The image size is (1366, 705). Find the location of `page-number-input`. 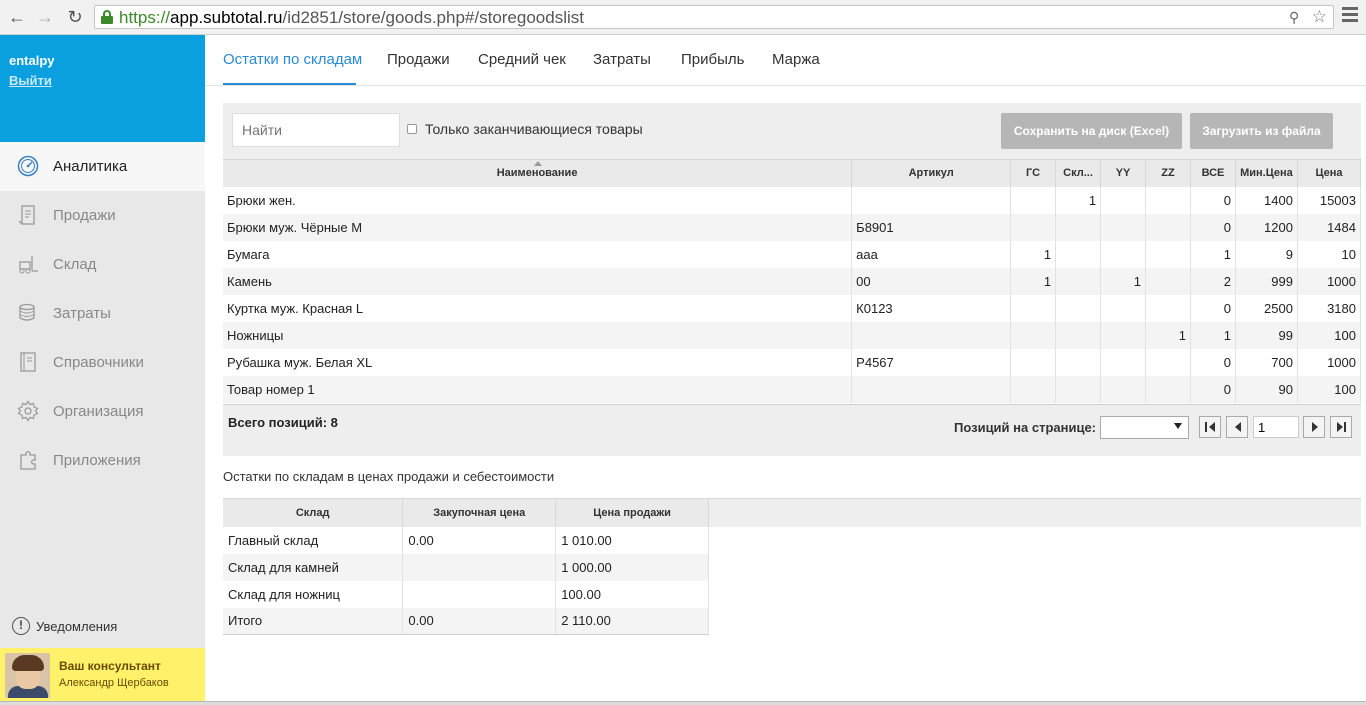

page-number-input is located at coordinates (1276, 427).